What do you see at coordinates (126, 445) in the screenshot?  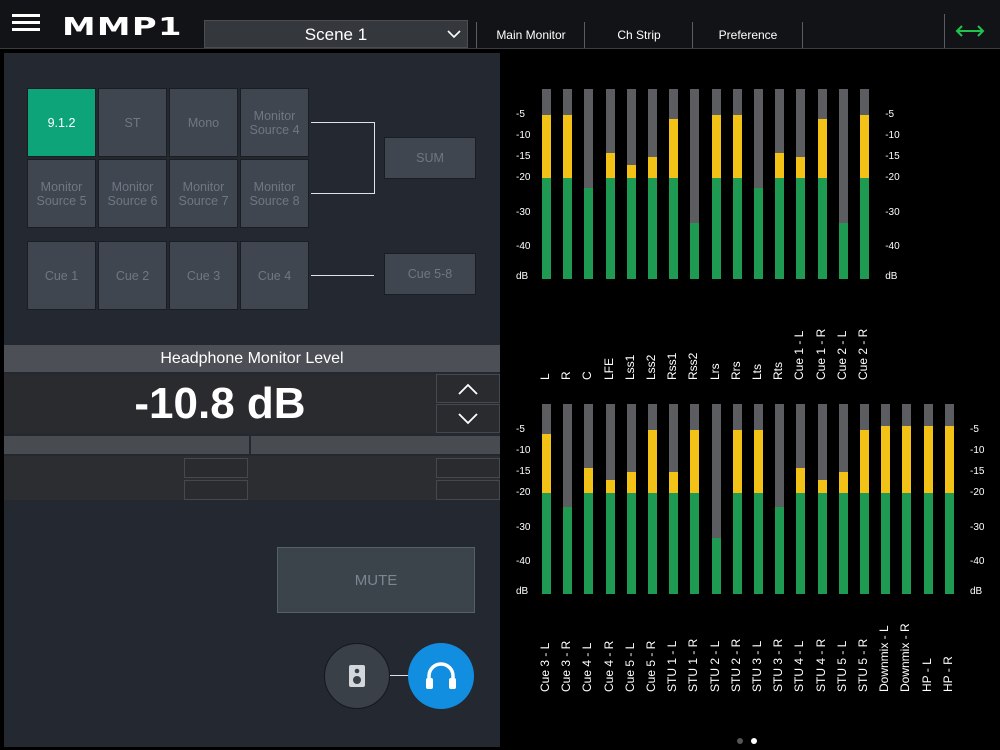 I see `level-fader-left` at bounding box center [126, 445].